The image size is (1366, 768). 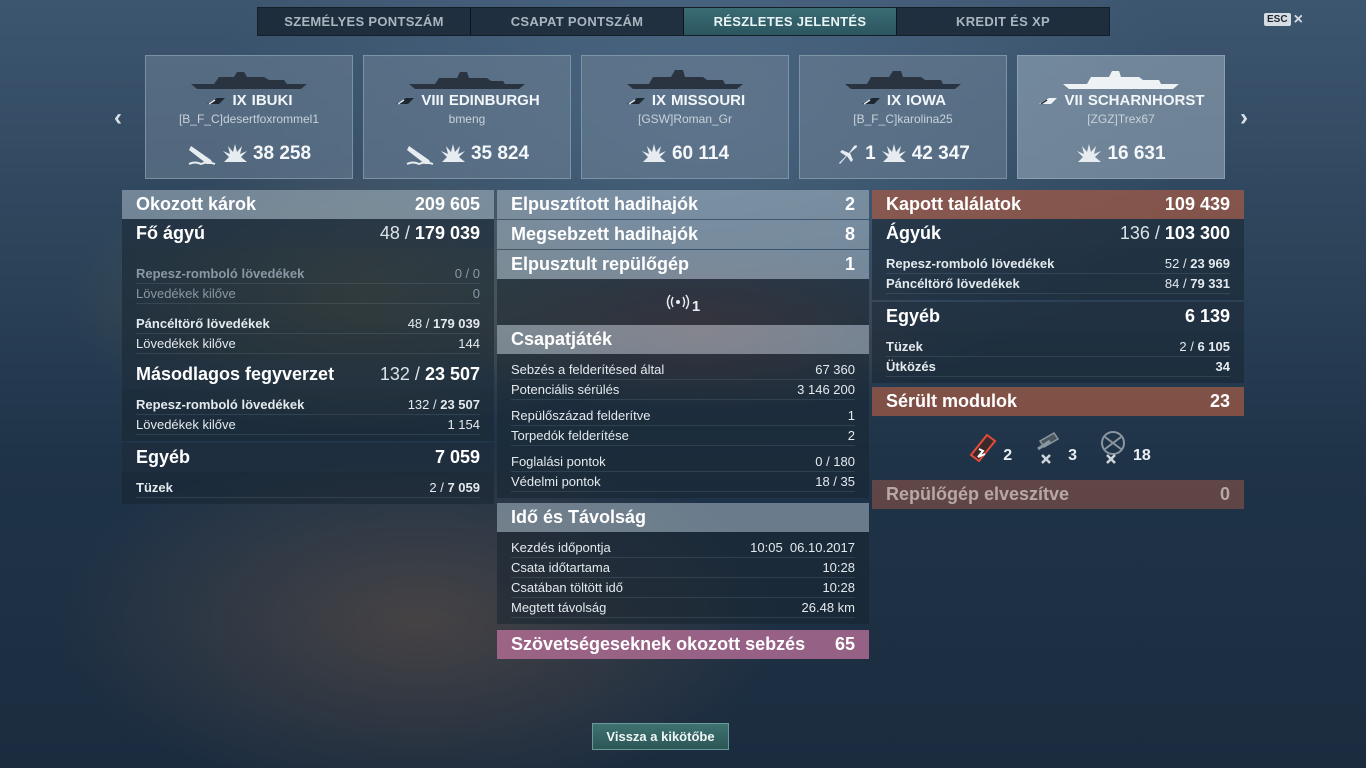 I want to click on tab-credits-xp: KREDIT ÉS XP, so click(x=1003, y=21).